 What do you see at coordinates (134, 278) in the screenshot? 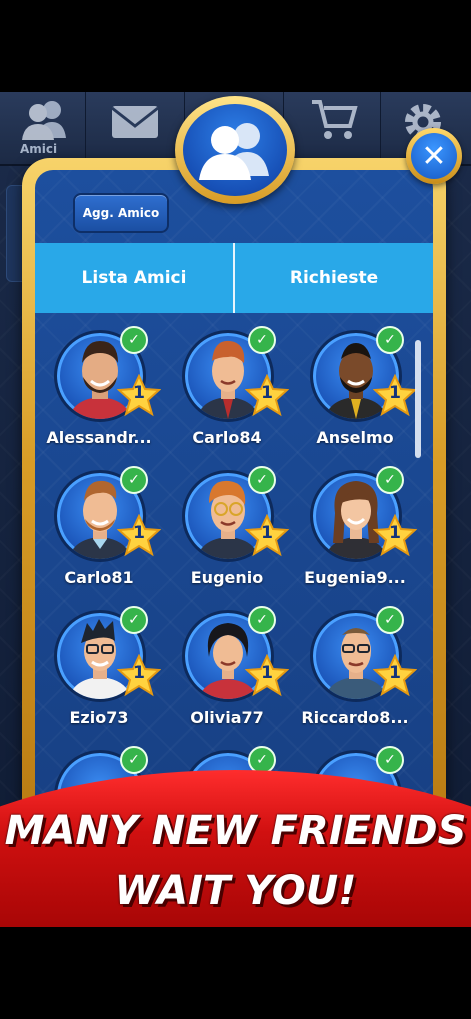
I see `tab-friends-list: Lista Amici` at bounding box center [134, 278].